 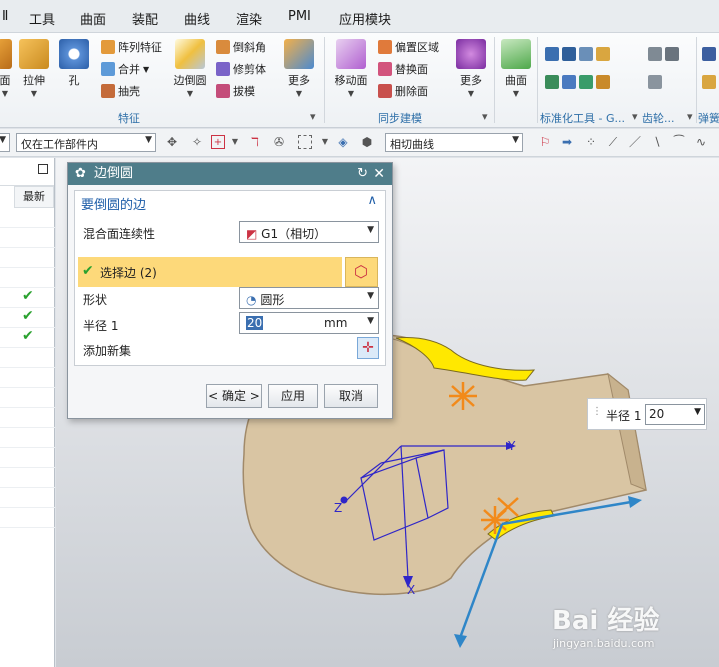 What do you see at coordinates (5, 142) in the screenshot?
I see `type-filter-combo: ▼` at bounding box center [5, 142].